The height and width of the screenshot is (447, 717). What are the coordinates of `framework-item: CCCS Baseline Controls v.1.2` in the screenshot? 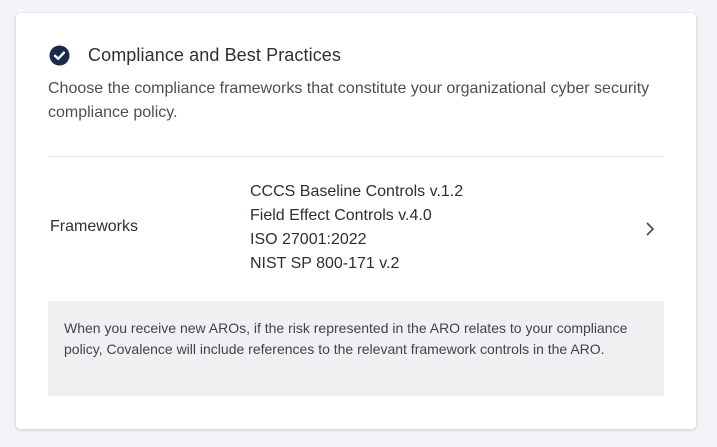 It's located at (357, 191).